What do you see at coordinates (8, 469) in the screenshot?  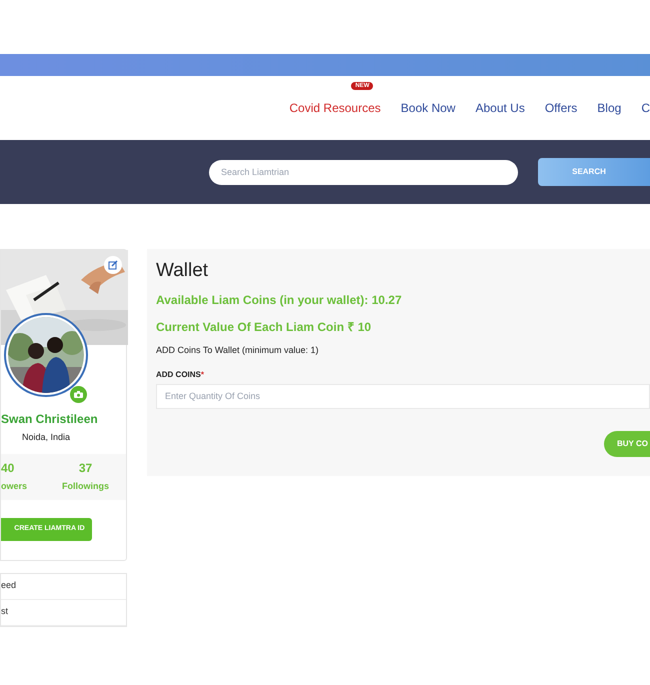 I see `stat-value: 40` at bounding box center [8, 469].